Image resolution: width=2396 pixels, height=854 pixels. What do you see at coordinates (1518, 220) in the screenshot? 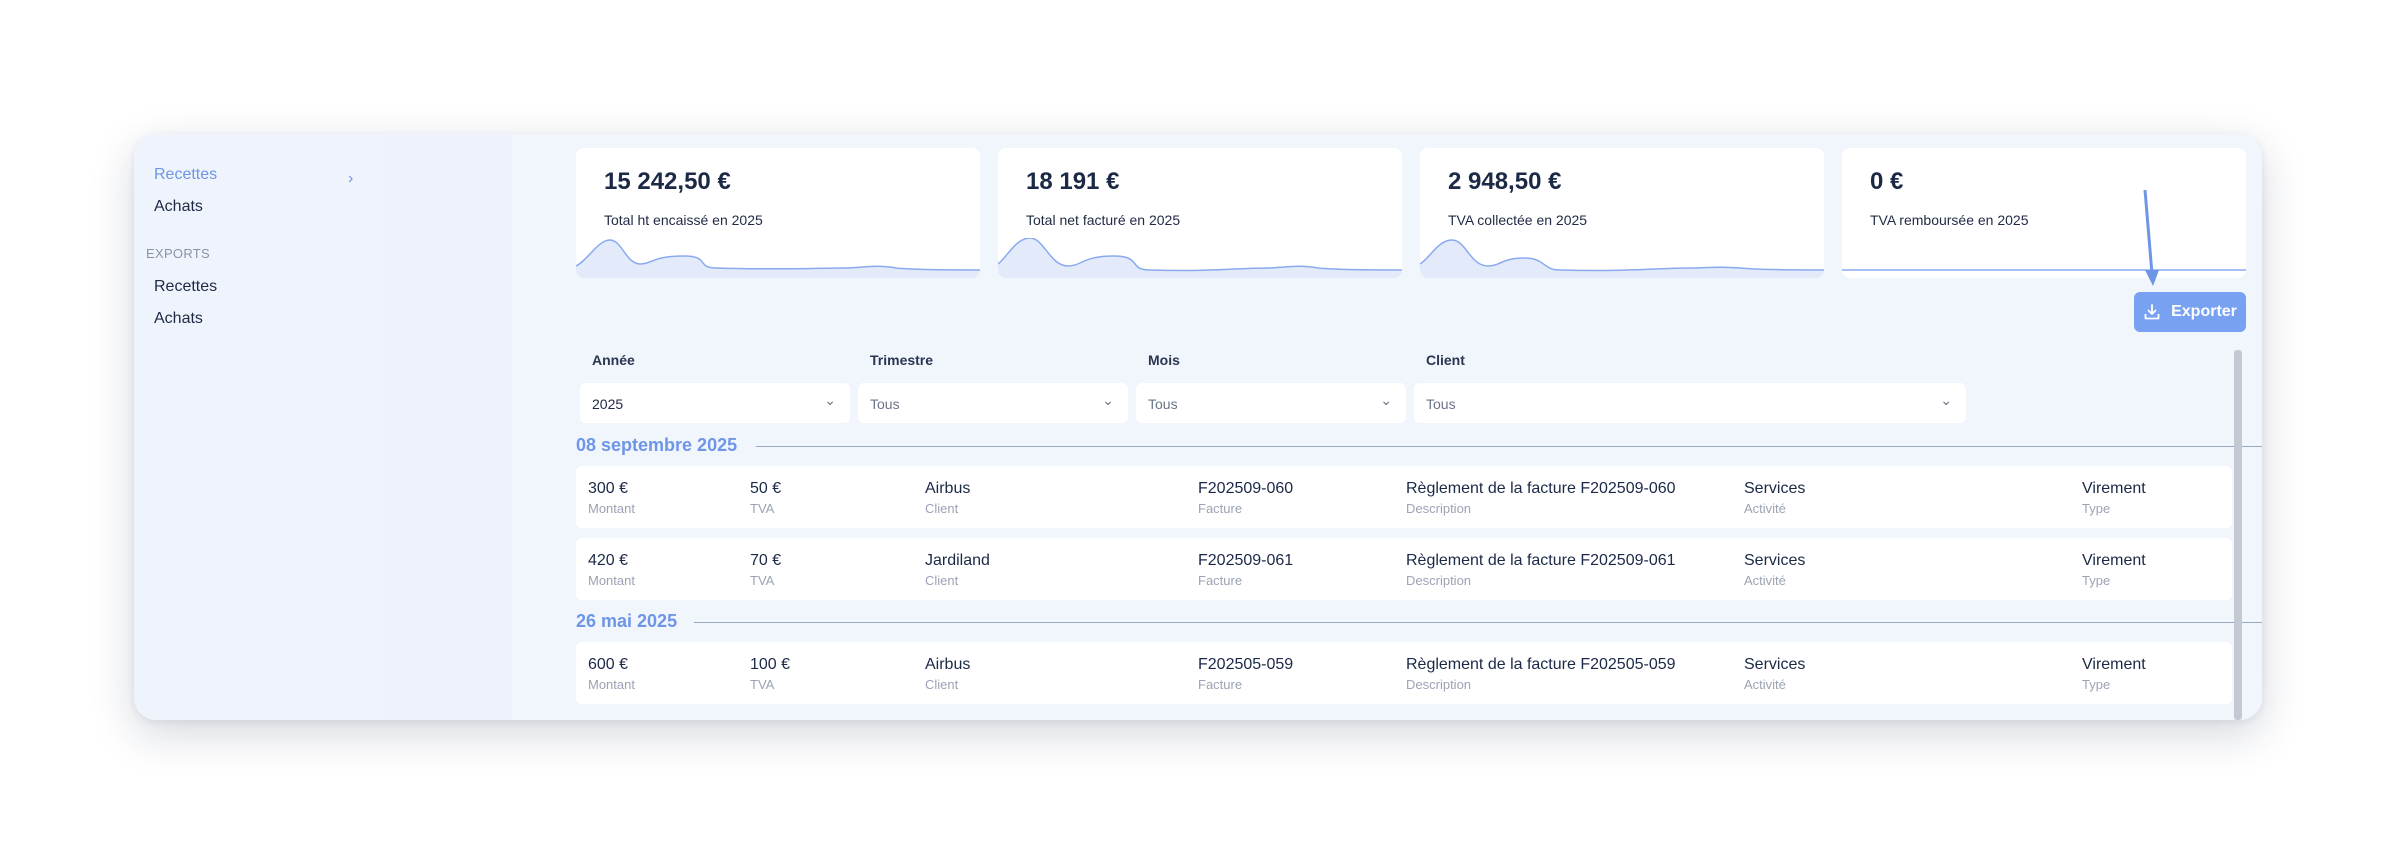
I see `kpi-label: TVA collectée en 2025` at bounding box center [1518, 220].